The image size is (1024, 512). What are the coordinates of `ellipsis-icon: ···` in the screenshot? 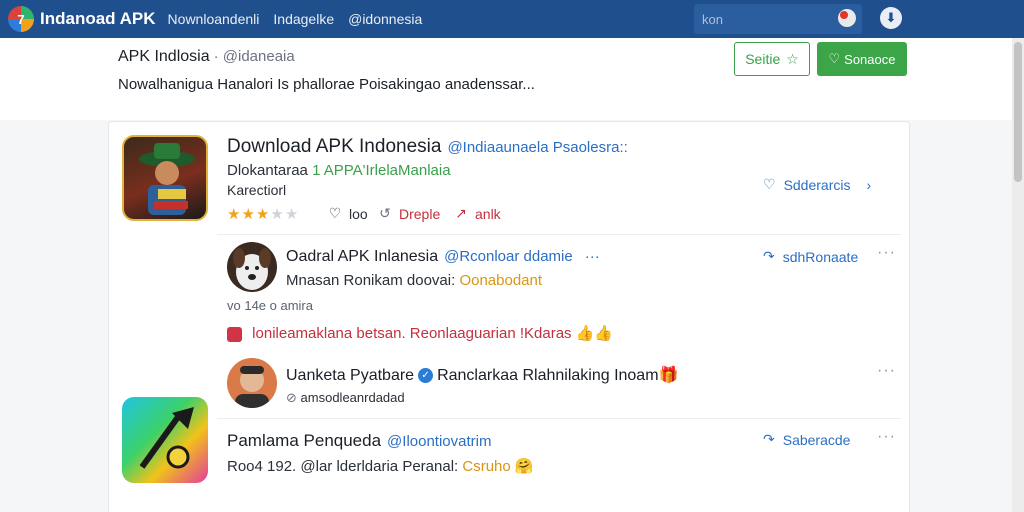 It's located at (592, 256).